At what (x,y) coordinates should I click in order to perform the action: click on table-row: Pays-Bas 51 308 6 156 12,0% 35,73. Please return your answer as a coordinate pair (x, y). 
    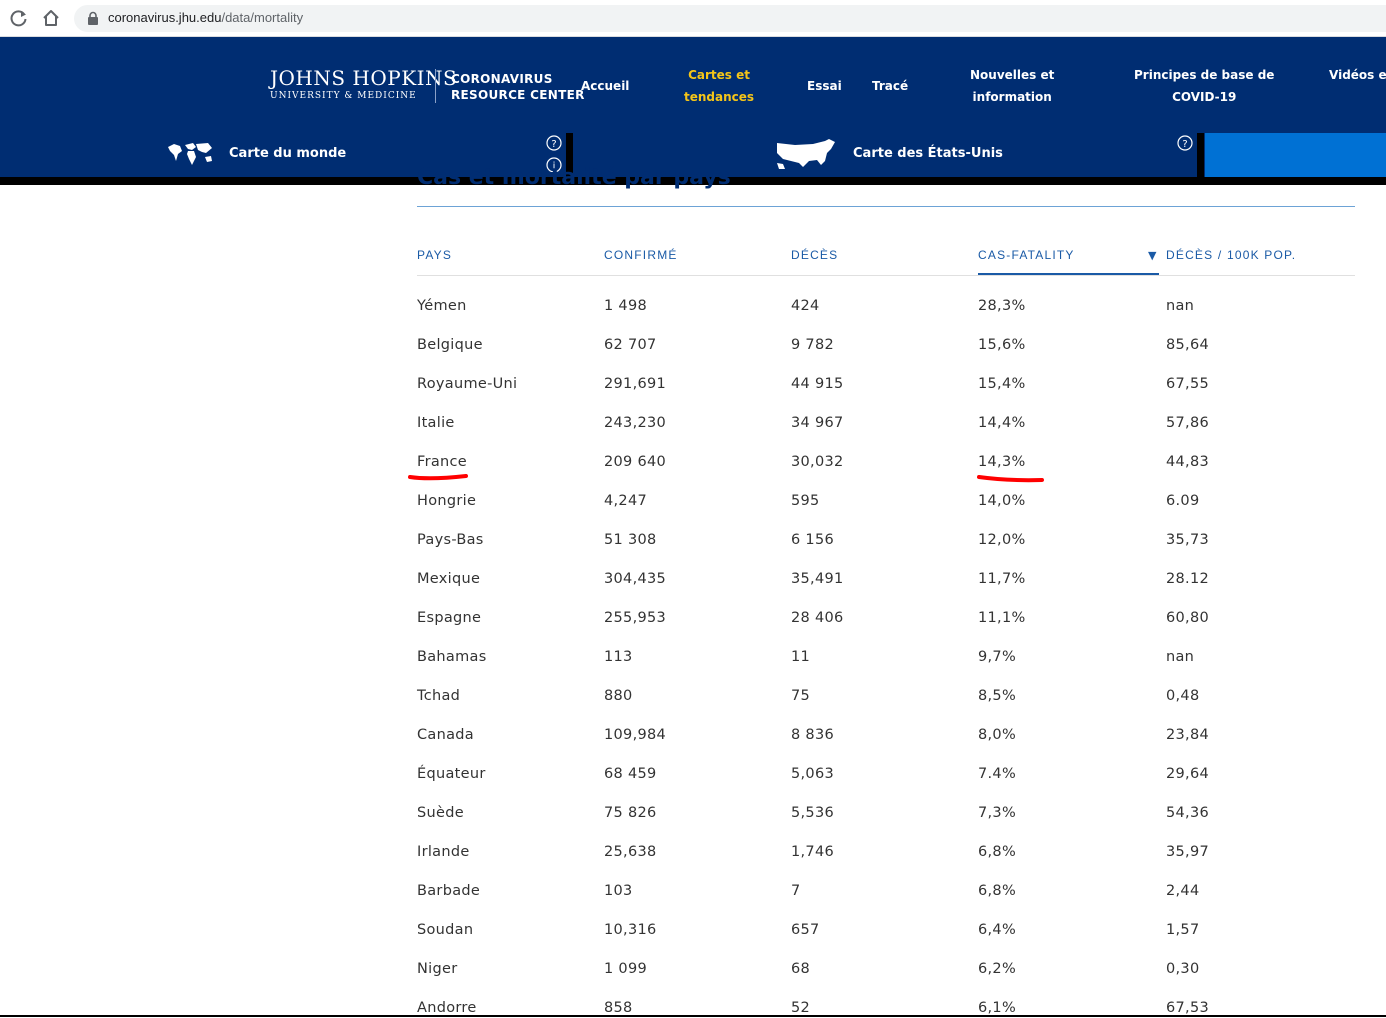
    Looking at the image, I should click on (886, 541).